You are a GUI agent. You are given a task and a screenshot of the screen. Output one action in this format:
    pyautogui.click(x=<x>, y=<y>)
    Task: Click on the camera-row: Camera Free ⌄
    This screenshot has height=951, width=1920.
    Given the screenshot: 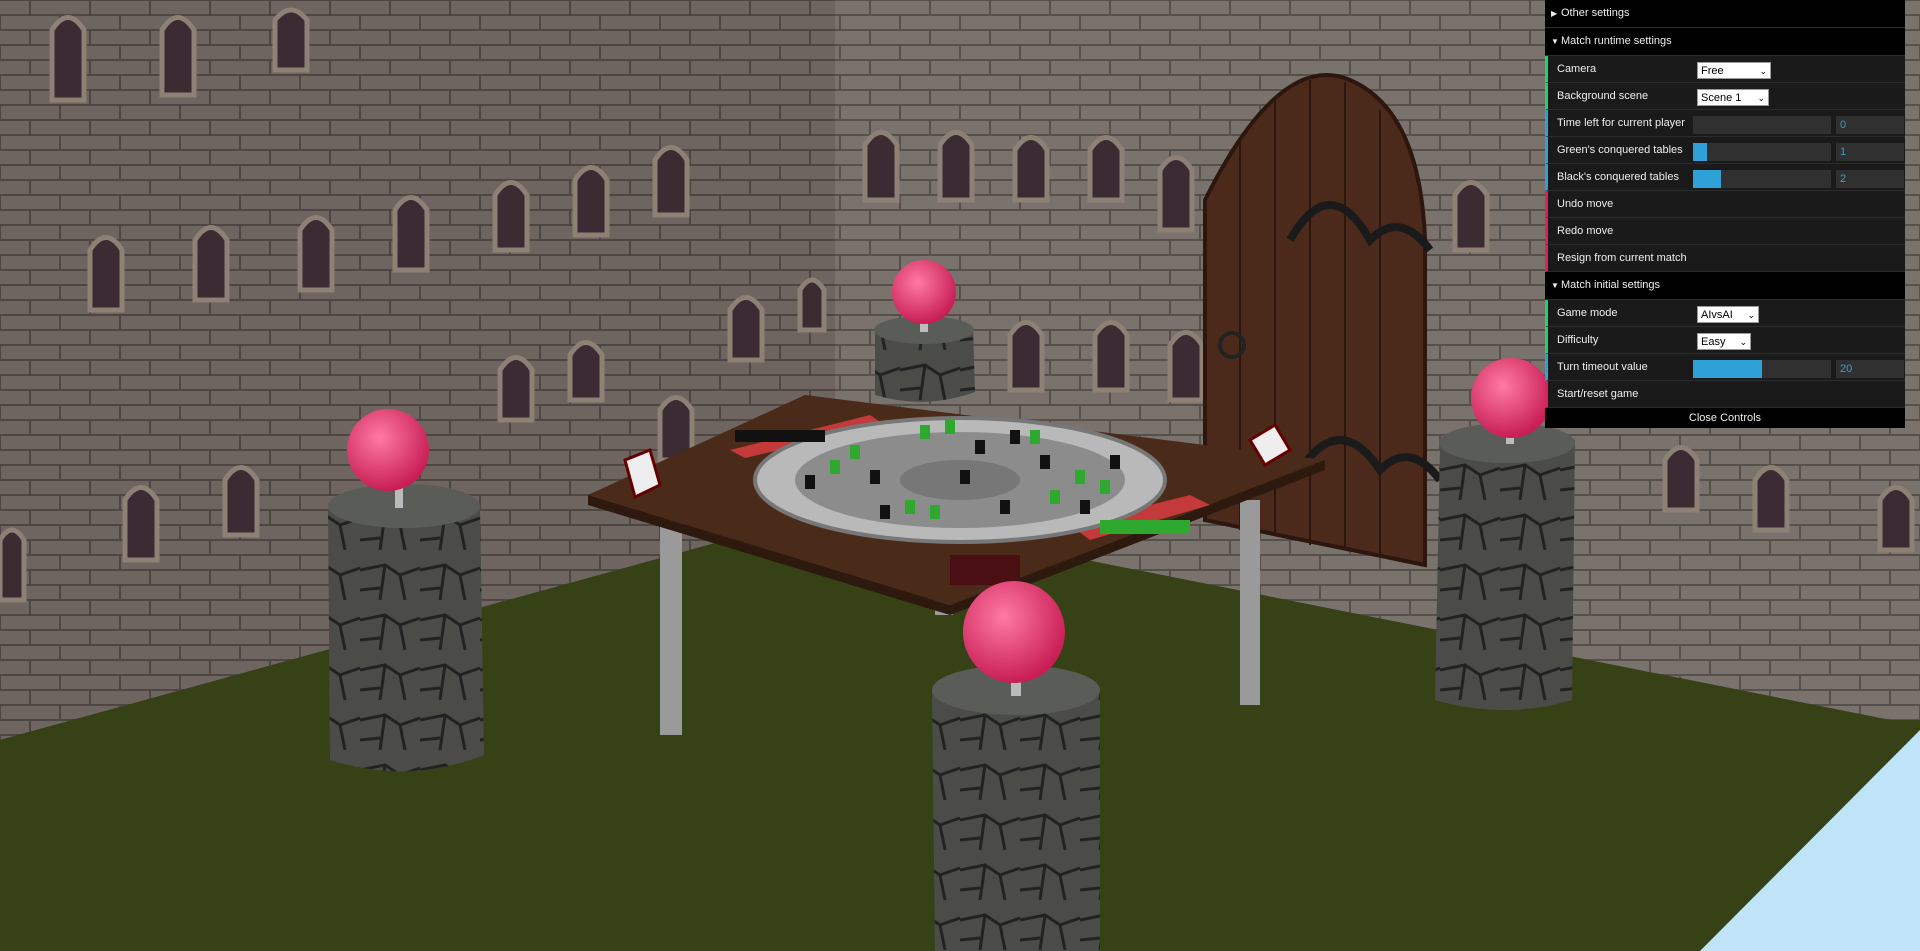 What is the action you would take?
    pyautogui.click(x=1725, y=69)
    